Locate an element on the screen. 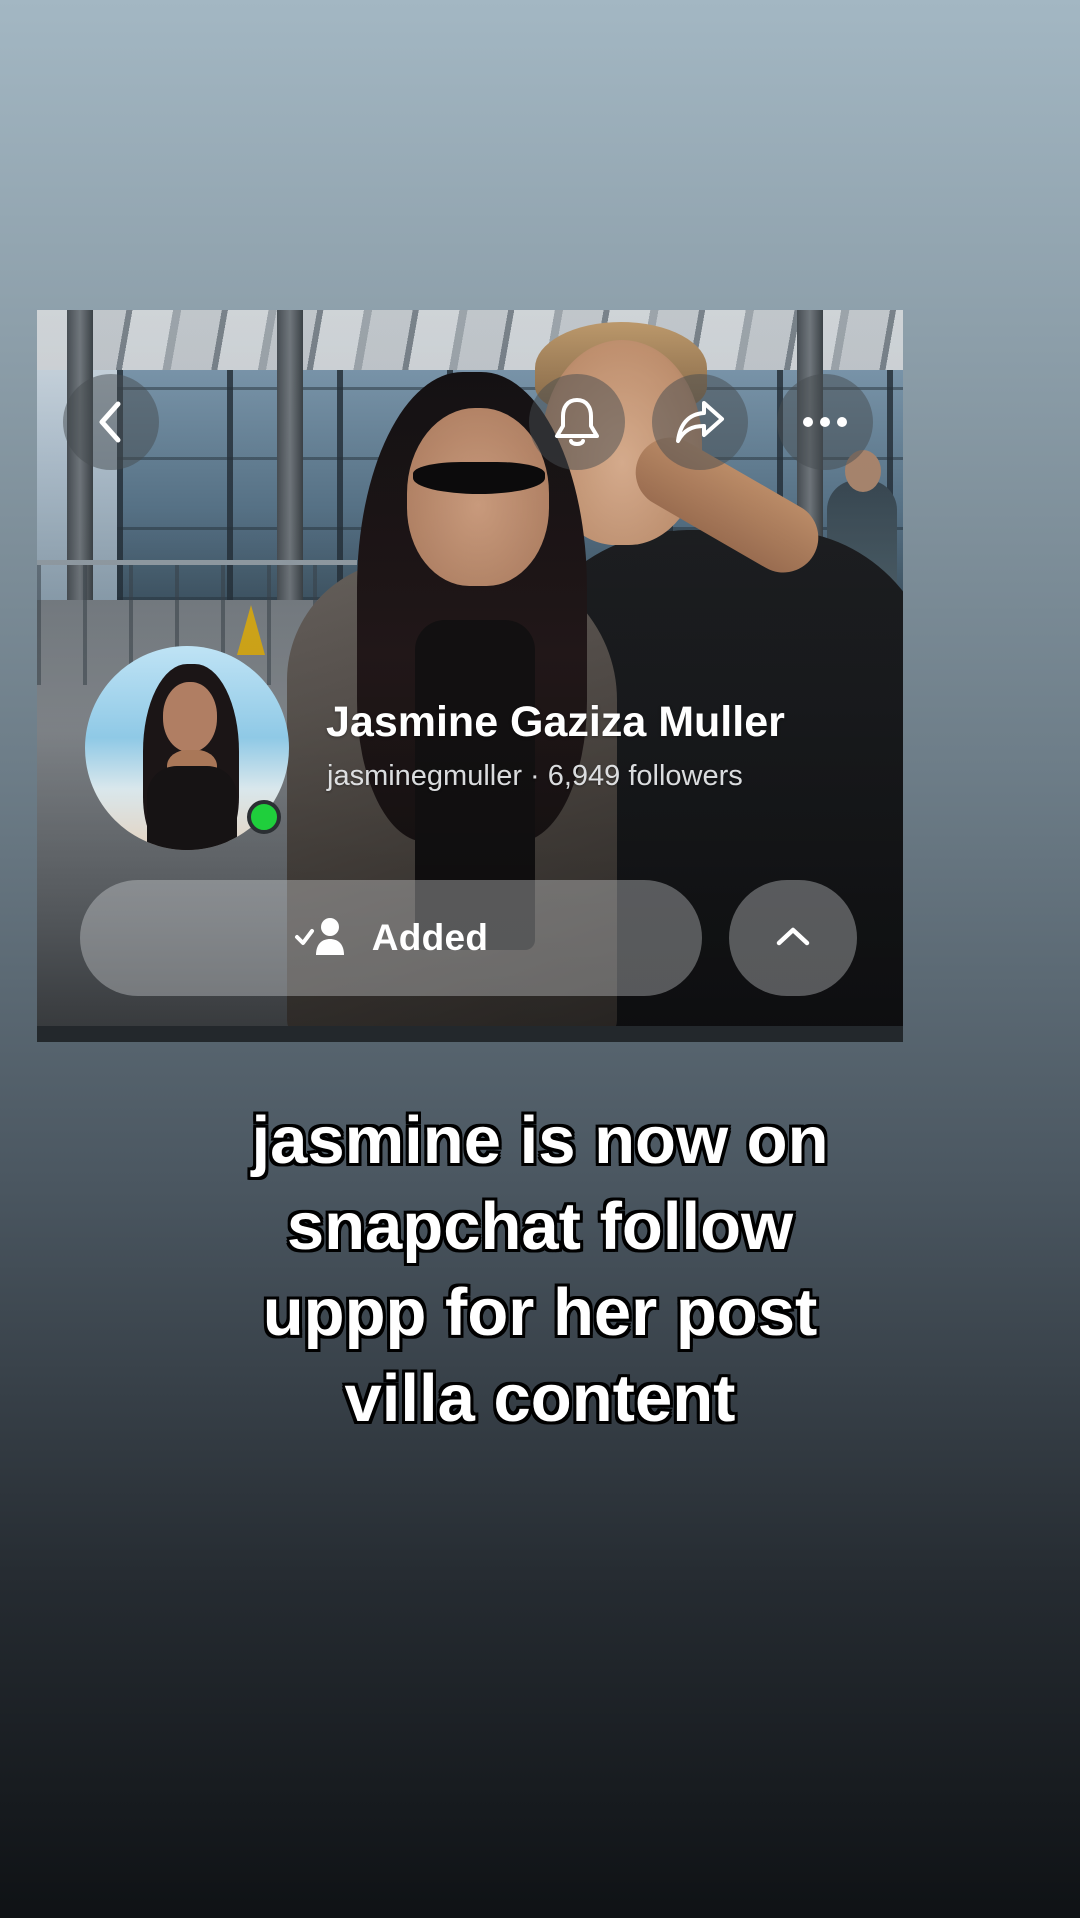  chevron-up-icon is located at coordinates (793, 938).